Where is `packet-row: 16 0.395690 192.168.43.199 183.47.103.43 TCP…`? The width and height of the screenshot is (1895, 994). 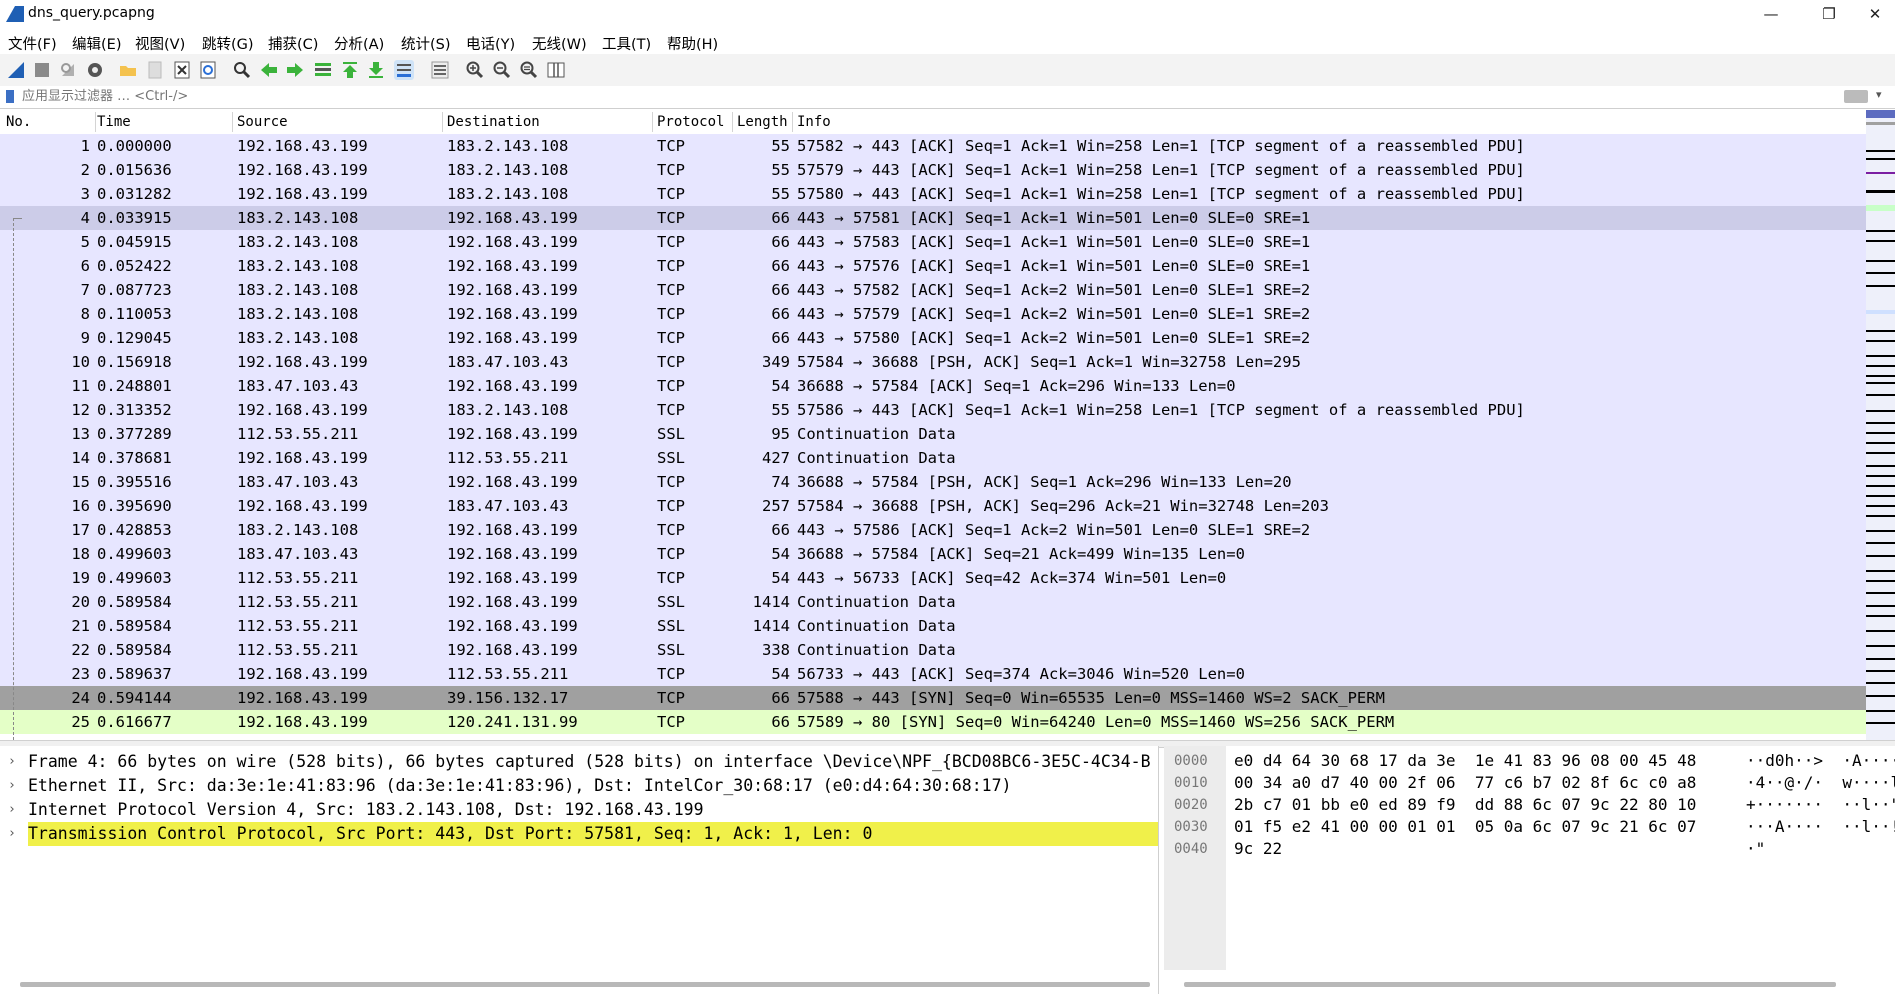
packet-row: 16 0.395690 192.168.43.199 183.47.103.43 TCP… is located at coordinates (933, 506).